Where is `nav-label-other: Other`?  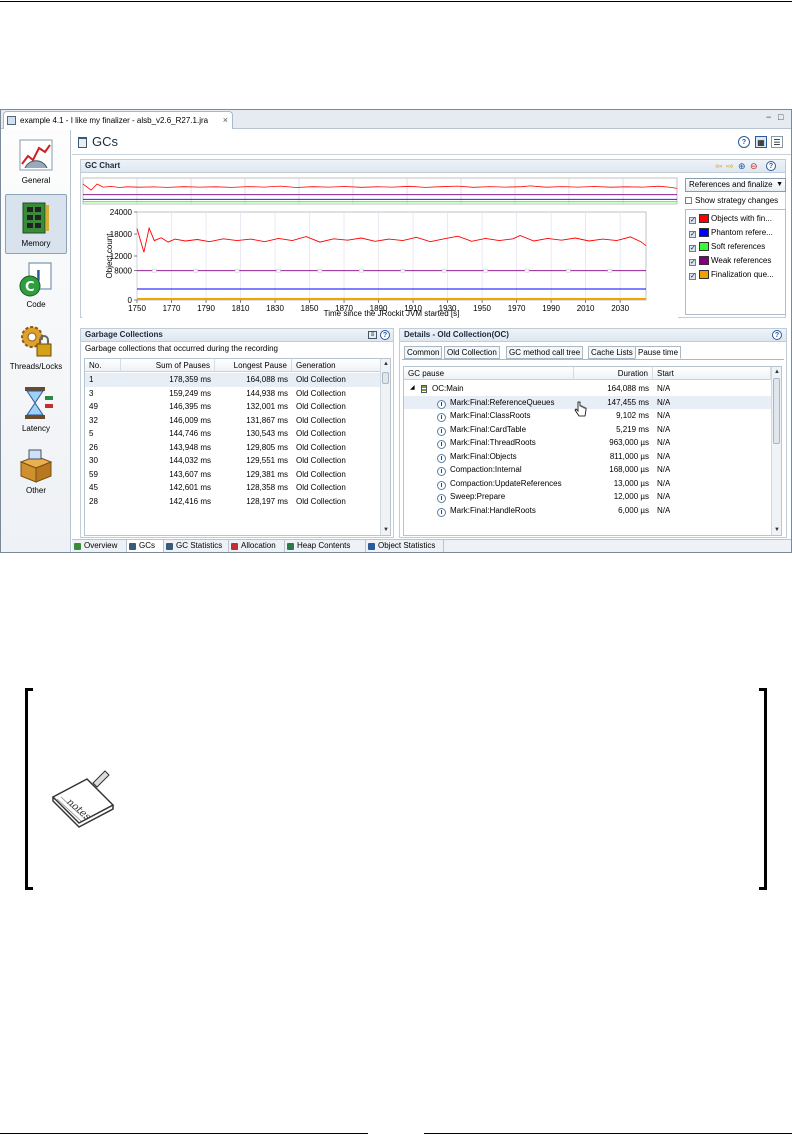 nav-label-other: Other is located at coordinates (35, 490).